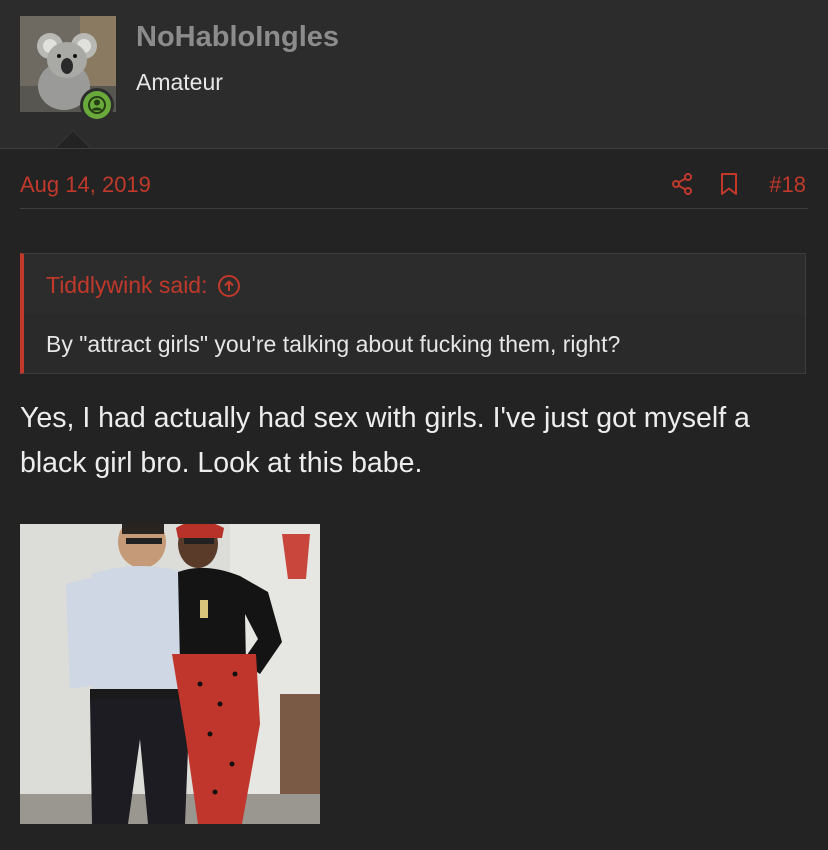 Image resolution: width=828 pixels, height=850 pixels. What do you see at coordinates (85, 185) in the screenshot?
I see `post-date: Aug 14, 2019` at bounding box center [85, 185].